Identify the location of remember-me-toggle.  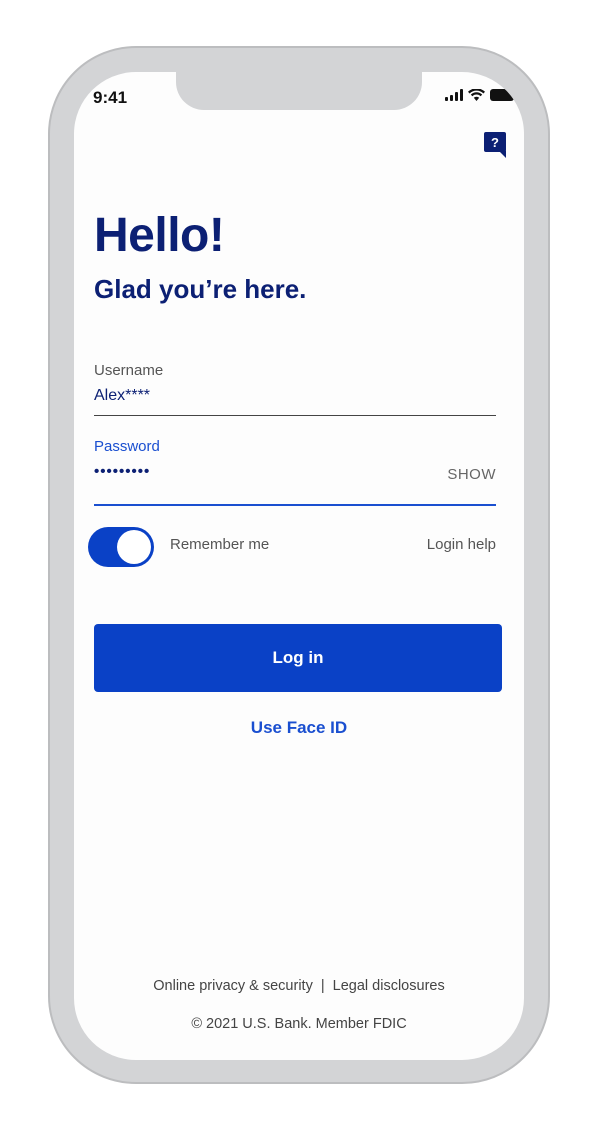
(121, 547).